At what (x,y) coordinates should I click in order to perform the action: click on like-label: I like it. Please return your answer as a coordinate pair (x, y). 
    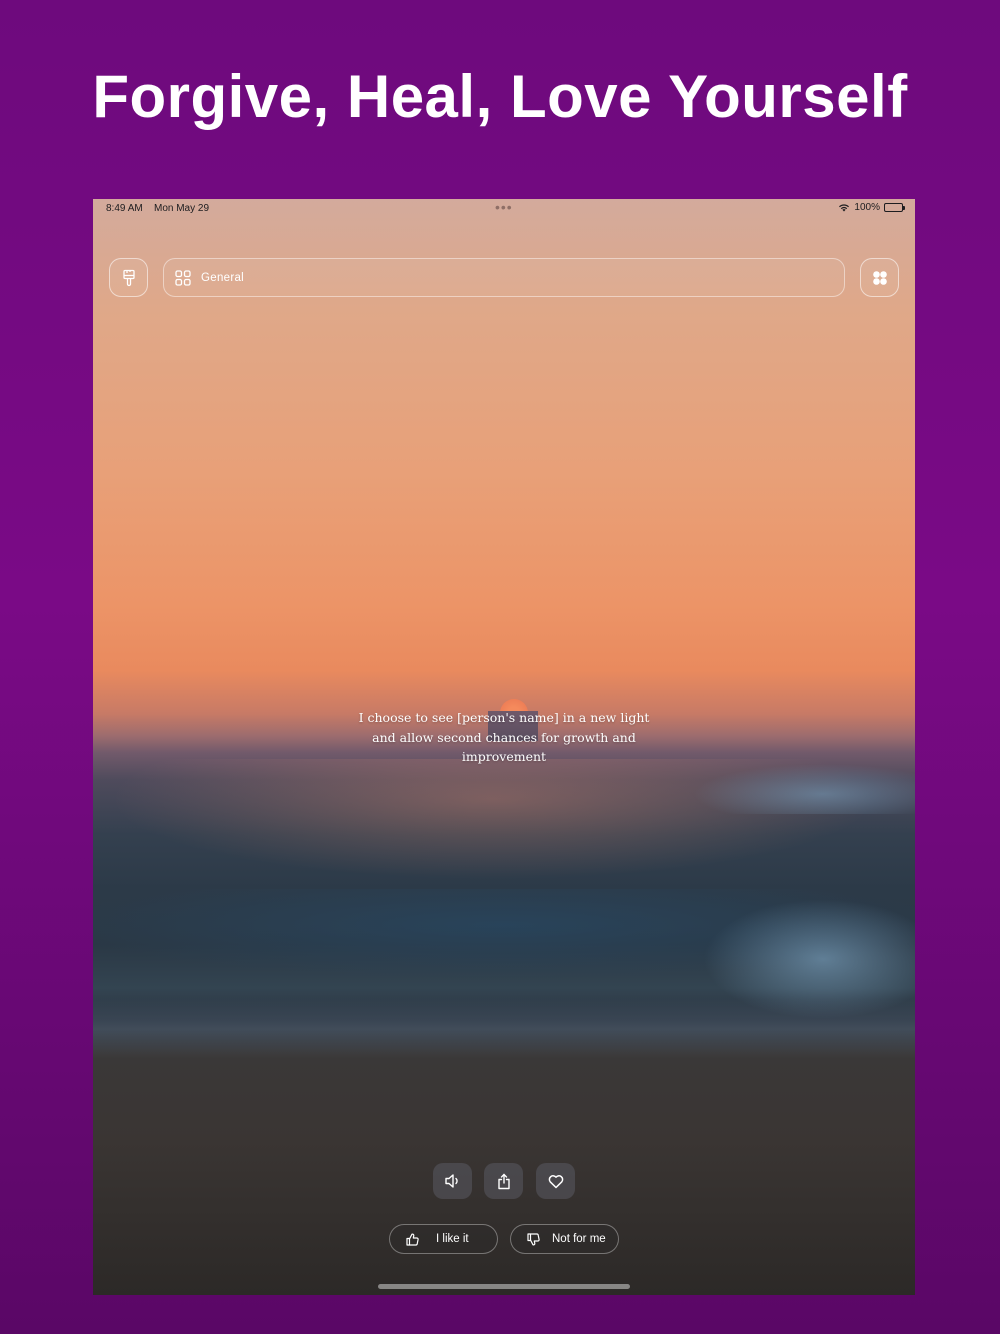
    Looking at the image, I should click on (452, 1239).